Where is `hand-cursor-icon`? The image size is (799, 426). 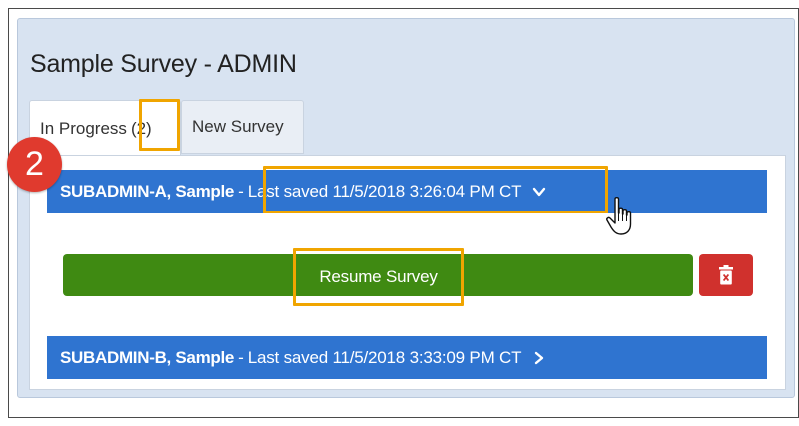 hand-cursor-icon is located at coordinates (619, 216).